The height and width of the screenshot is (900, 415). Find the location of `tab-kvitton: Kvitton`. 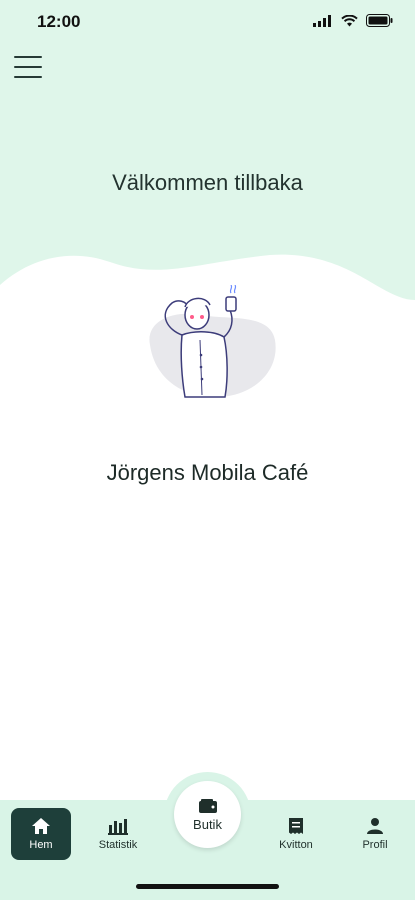

tab-kvitton: Kvitton is located at coordinates (296, 834).